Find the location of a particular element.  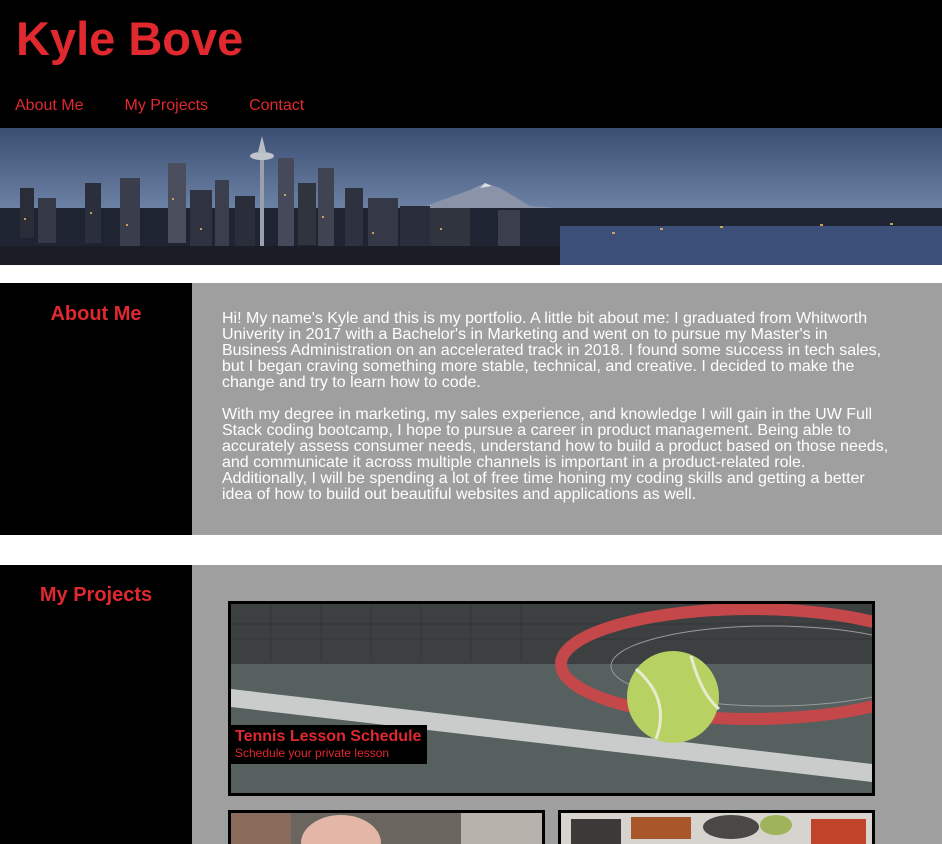

nav-link-my-projects: My Projects is located at coordinates (166, 106).